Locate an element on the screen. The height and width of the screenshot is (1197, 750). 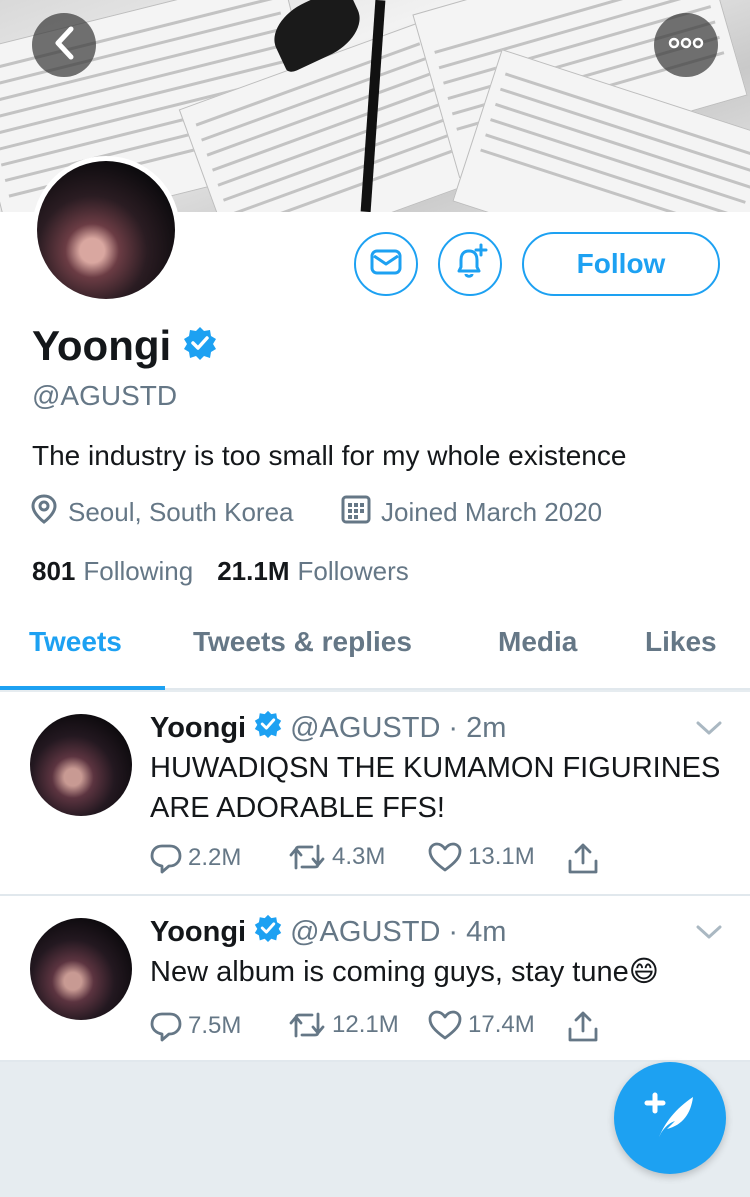
like-count: 13.1M is located at coordinates (501, 856).